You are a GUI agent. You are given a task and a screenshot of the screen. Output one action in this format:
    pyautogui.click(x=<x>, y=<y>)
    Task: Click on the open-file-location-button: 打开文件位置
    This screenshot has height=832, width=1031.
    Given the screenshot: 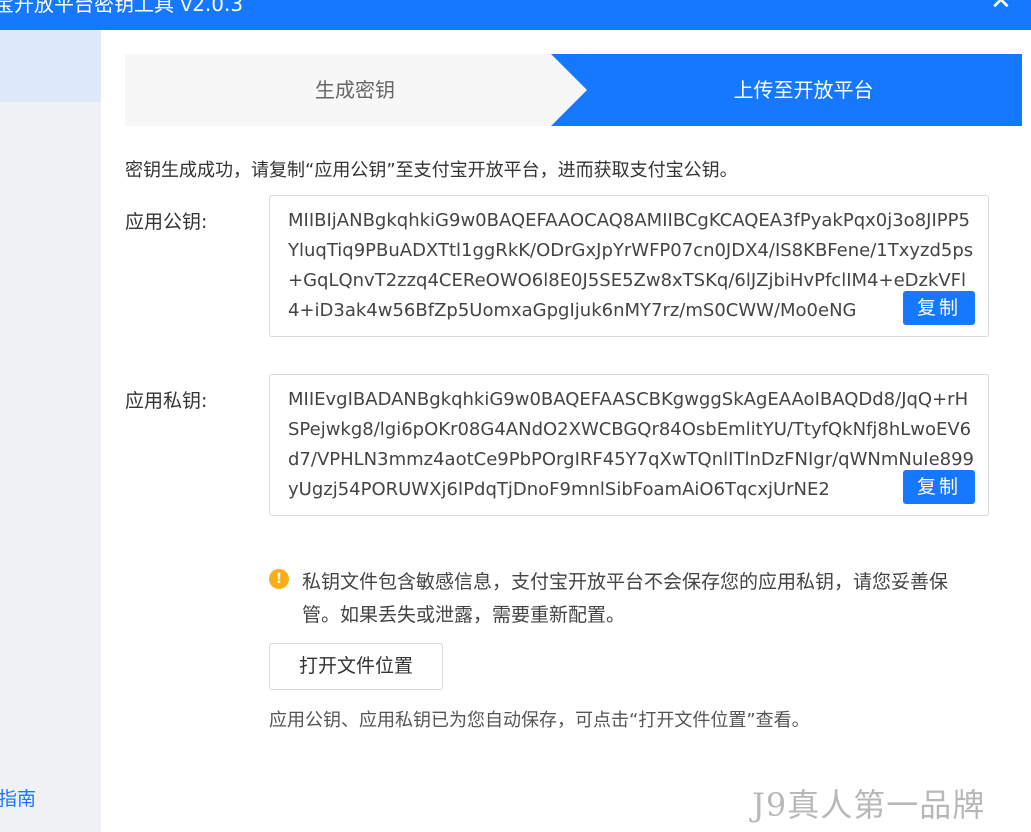 What is the action you would take?
    pyautogui.click(x=356, y=666)
    